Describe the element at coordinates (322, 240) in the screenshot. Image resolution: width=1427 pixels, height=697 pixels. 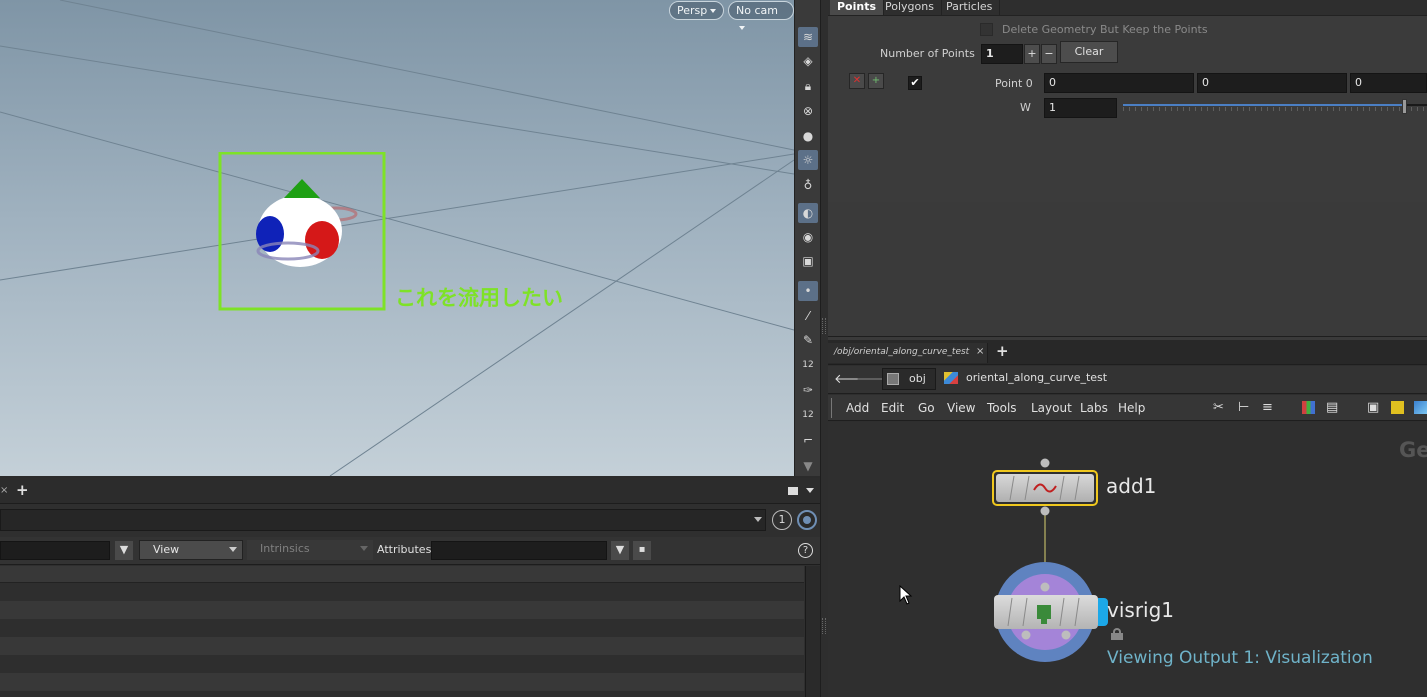
I see `rig-x-cap` at that location.